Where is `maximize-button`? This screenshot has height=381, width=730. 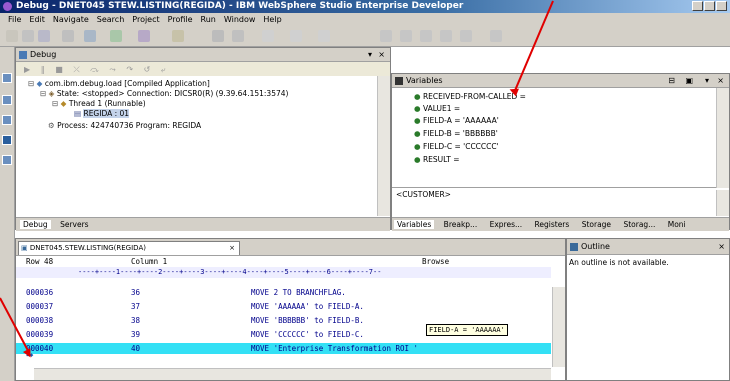 maximize-button is located at coordinates (709, 6).